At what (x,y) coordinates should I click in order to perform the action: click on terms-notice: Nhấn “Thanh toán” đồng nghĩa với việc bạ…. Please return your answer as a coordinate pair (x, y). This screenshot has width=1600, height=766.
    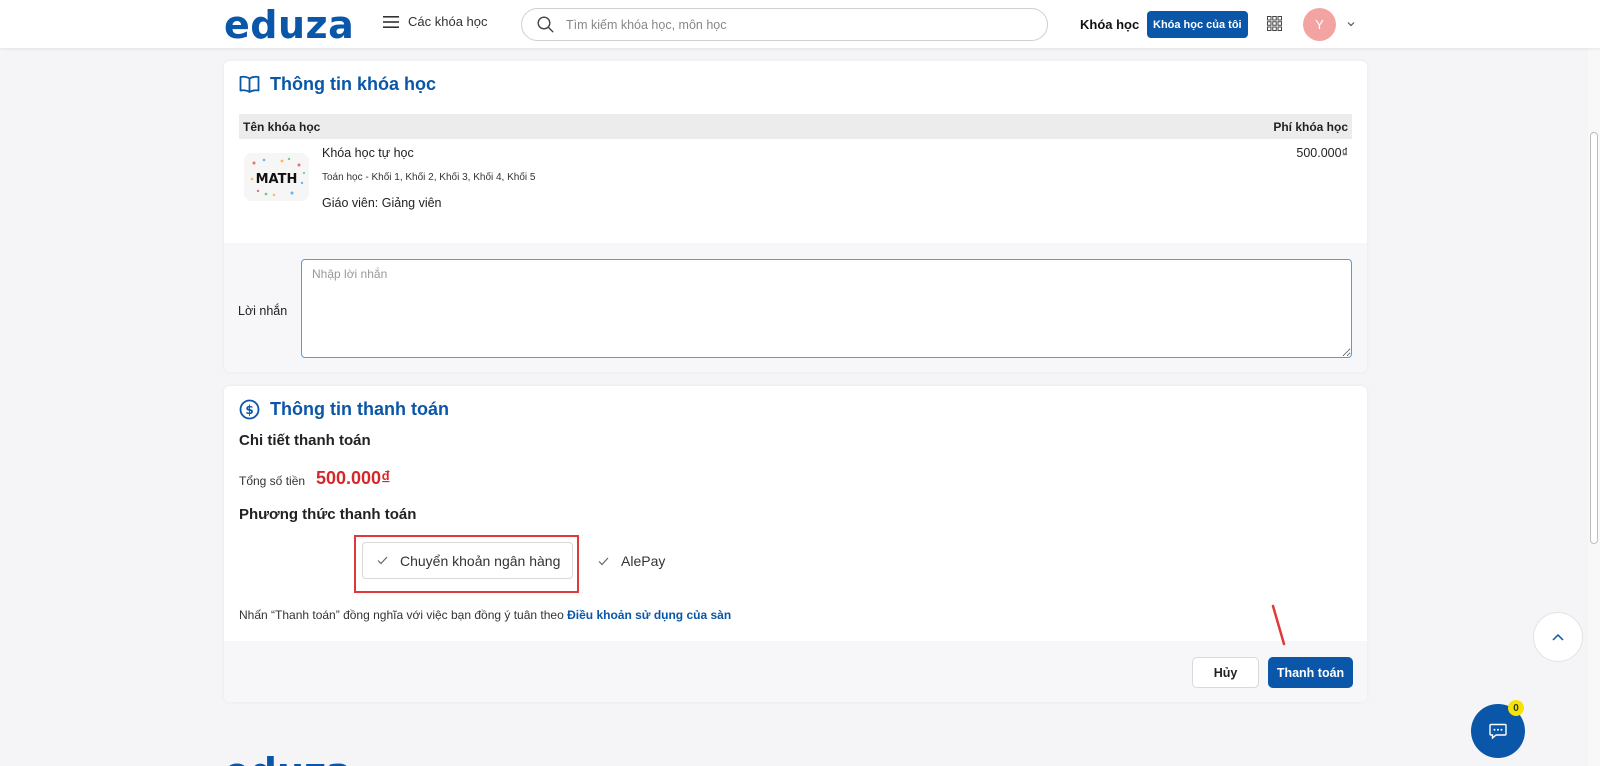
    Looking at the image, I should click on (485, 615).